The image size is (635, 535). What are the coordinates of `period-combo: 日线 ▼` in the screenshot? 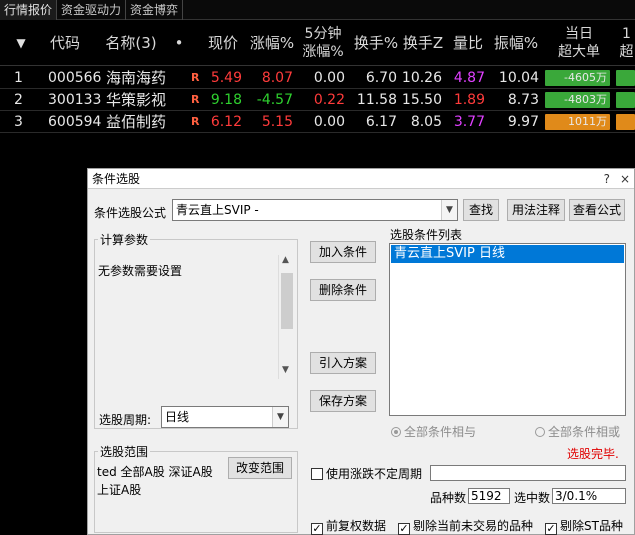 It's located at (225, 417).